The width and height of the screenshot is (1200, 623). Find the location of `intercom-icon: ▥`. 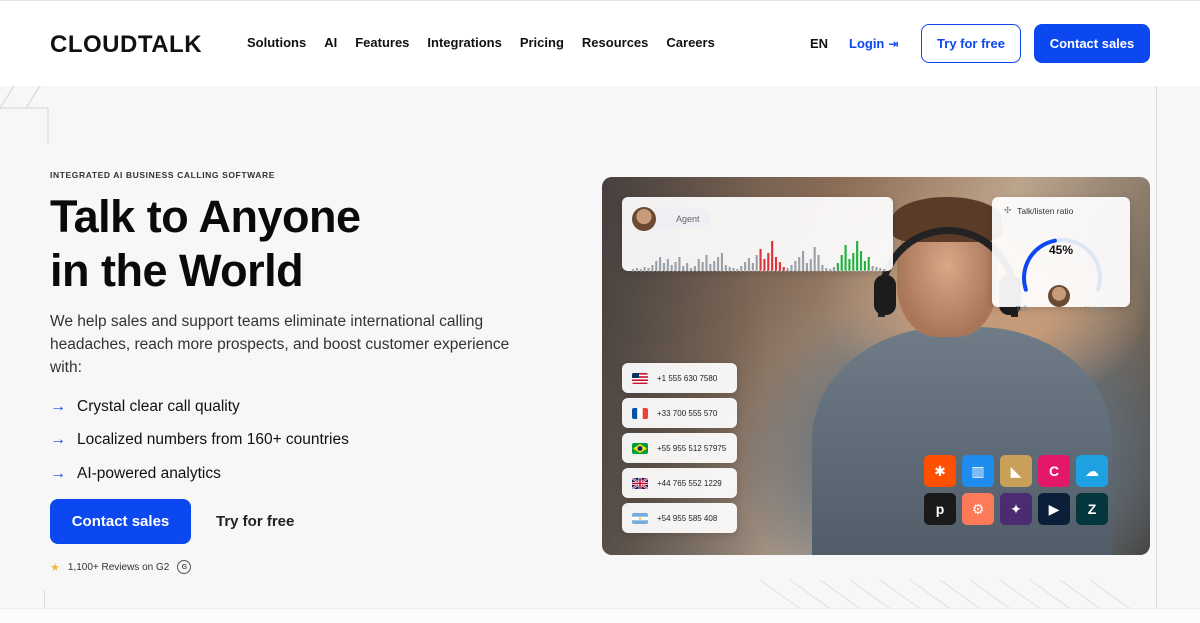

intercom-icon: ▥ is located at coordinates (978, 471).